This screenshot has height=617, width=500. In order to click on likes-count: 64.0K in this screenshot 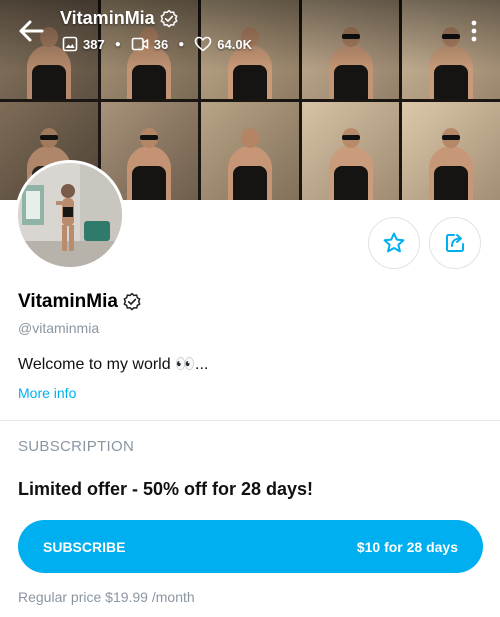, I will do `click(234, 44)`.